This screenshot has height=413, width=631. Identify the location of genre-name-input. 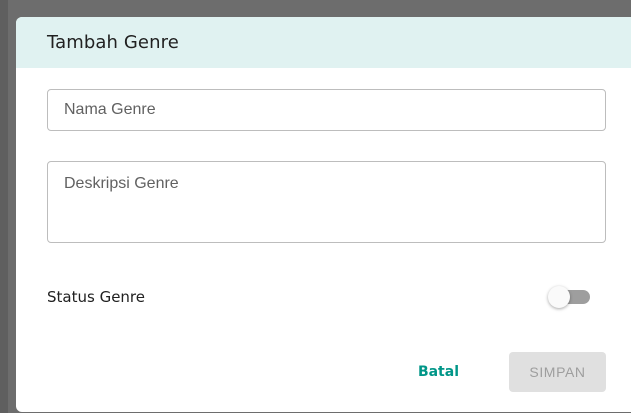
(326, 110).